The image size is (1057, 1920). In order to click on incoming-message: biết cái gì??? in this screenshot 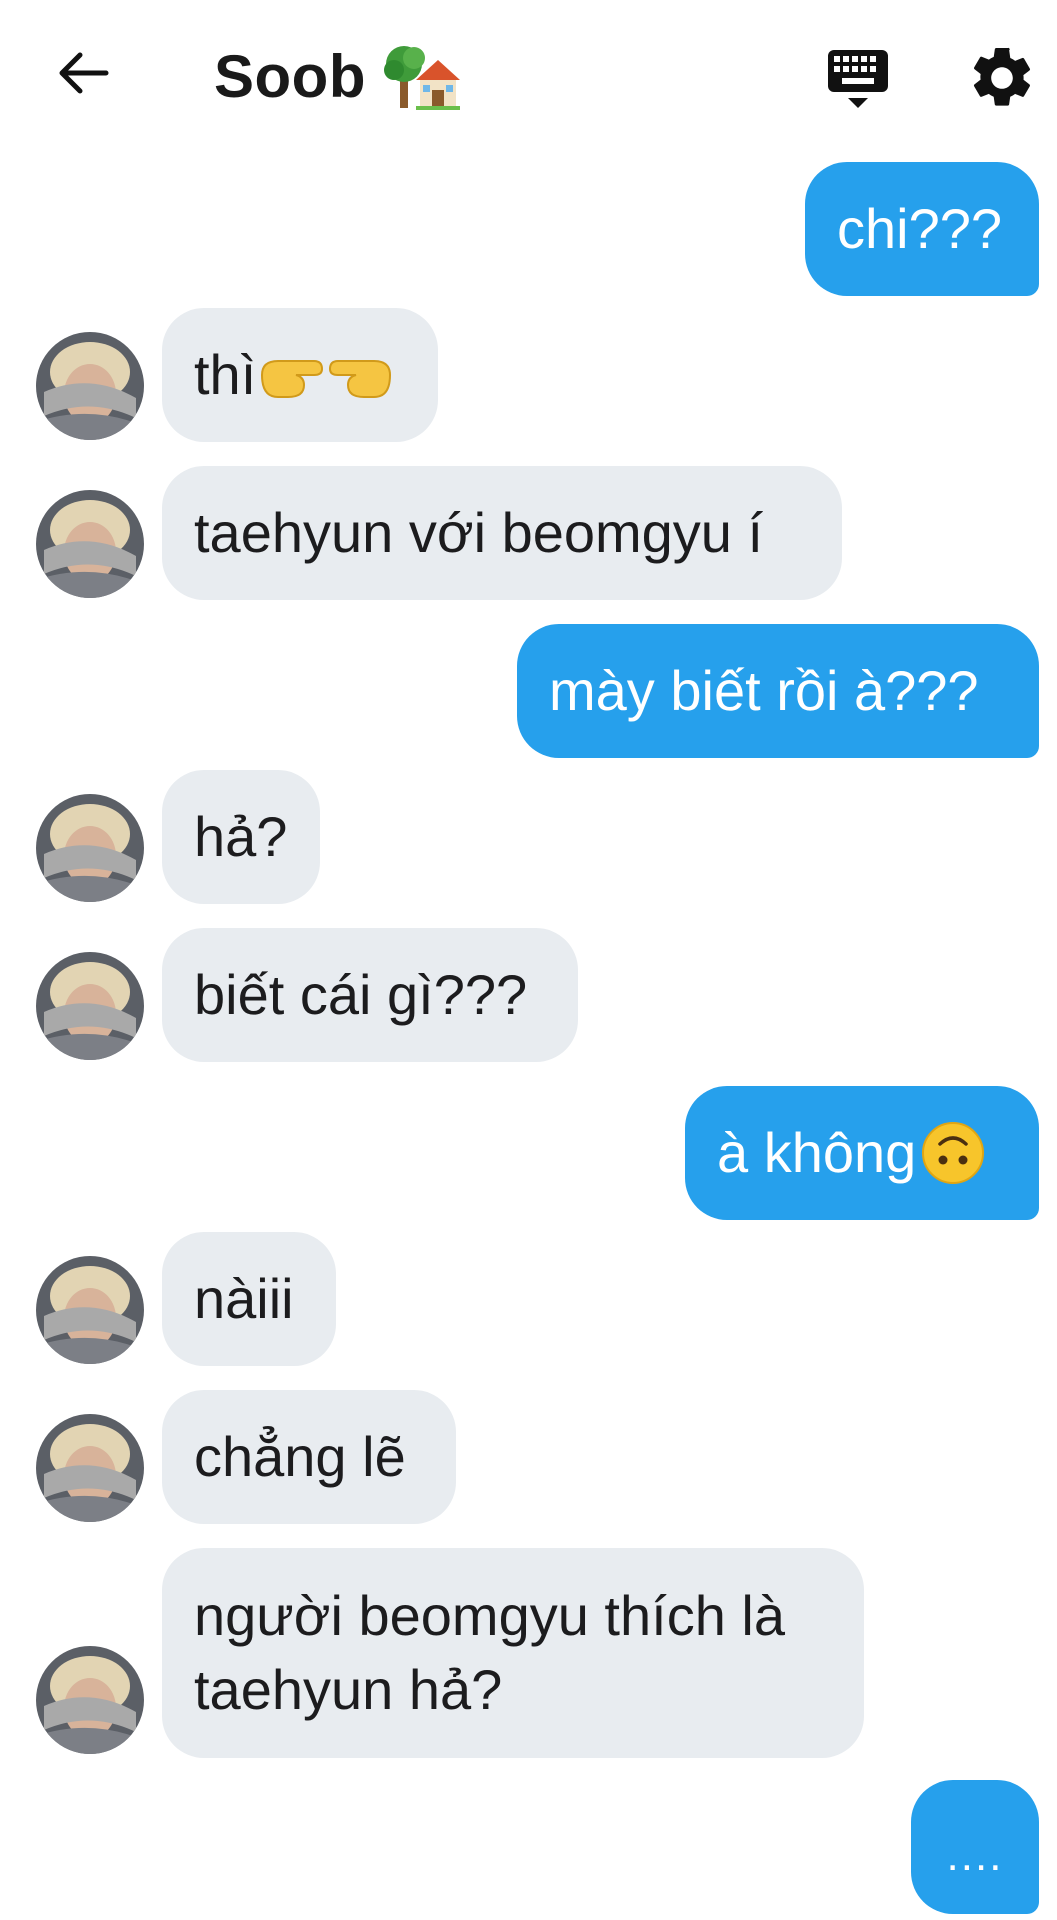, I will do `click(370, 995)`.